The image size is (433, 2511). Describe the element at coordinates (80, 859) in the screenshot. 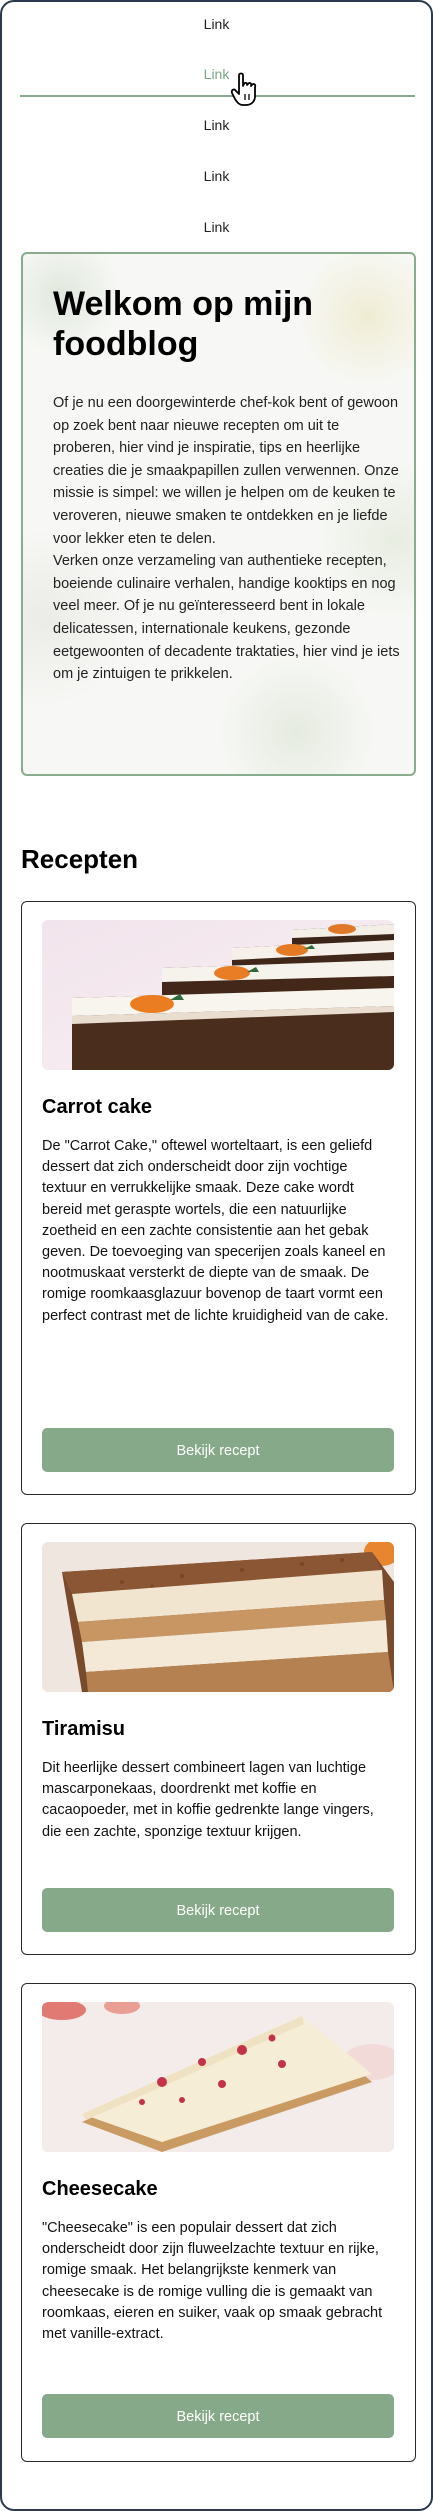

I see `recipes-section-title: Recepten` at that location.